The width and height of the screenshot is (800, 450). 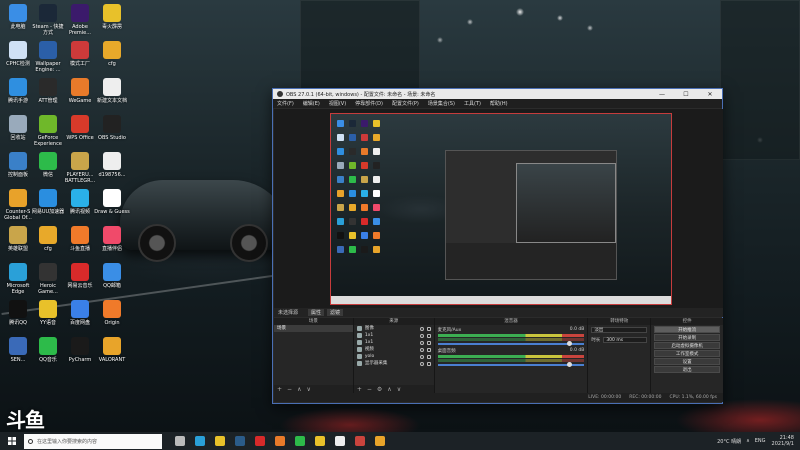 What do you see at coordinates (369, 103) in the screenshot?
I see `menu-docks: 停靠部件(D)` at bounding box center [369, 103].